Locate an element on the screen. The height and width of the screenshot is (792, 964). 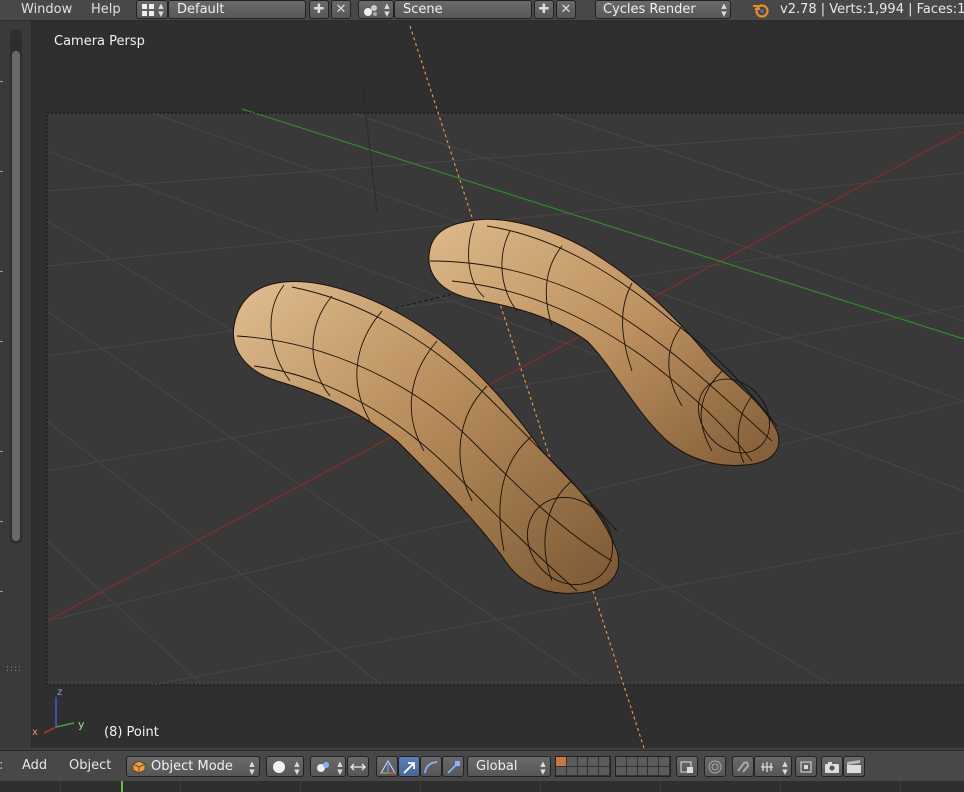
snap-toggle-button is located at coordinates (743, 766).